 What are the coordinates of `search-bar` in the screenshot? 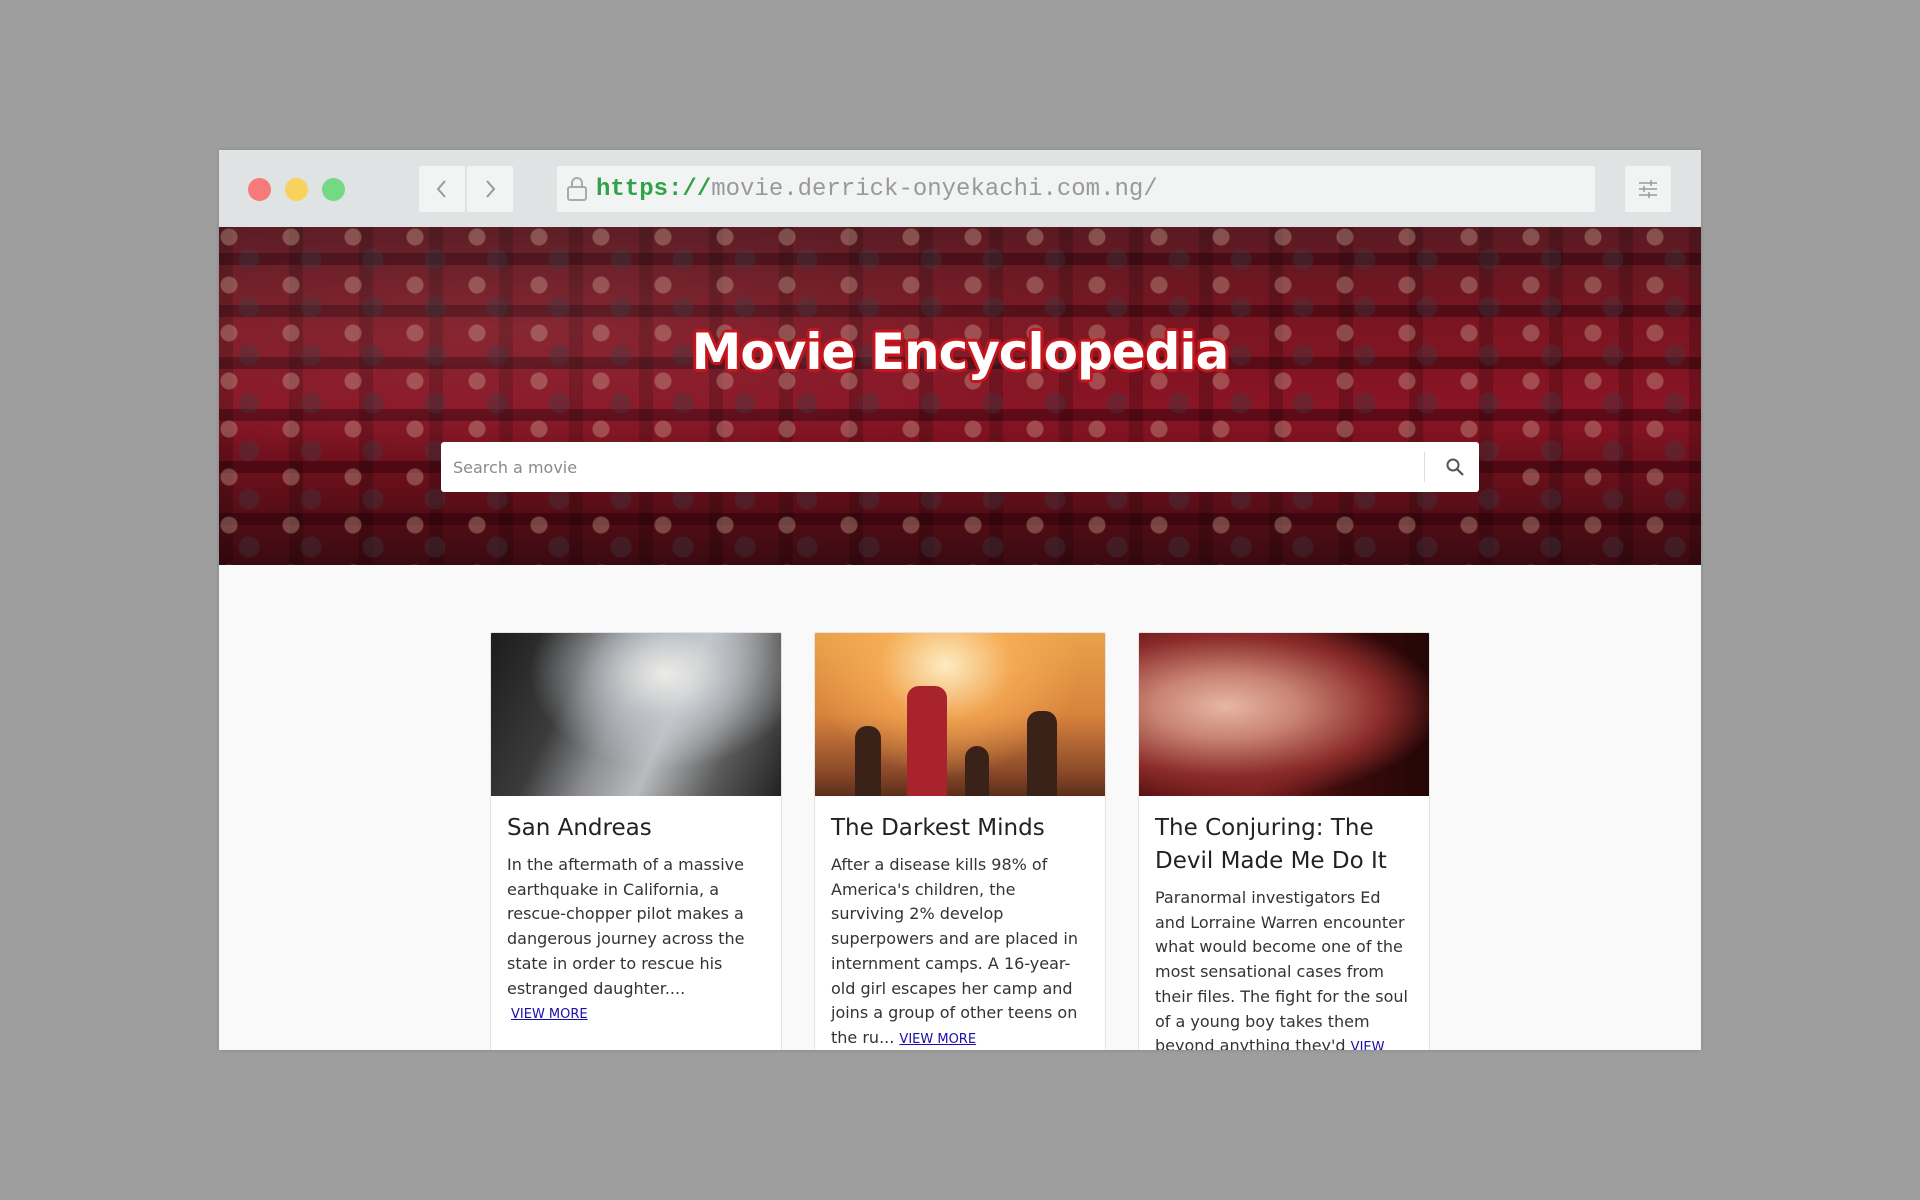 It's located at (960, 467).